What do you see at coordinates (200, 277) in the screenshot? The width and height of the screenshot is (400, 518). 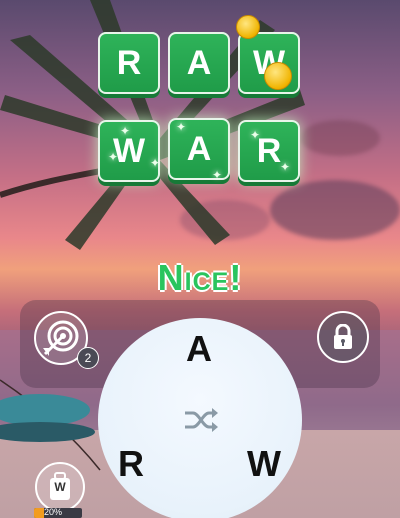 I see `feedback-text: Nice!` at bounding box center [200, 277].